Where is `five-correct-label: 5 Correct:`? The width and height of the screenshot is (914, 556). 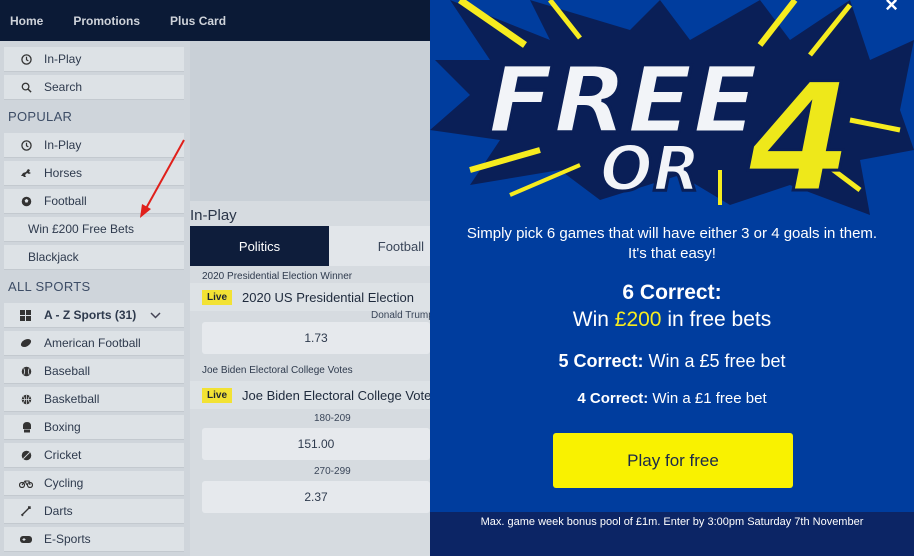 five-correct-label: 5 Correct: is located at coordinates (601, 361).